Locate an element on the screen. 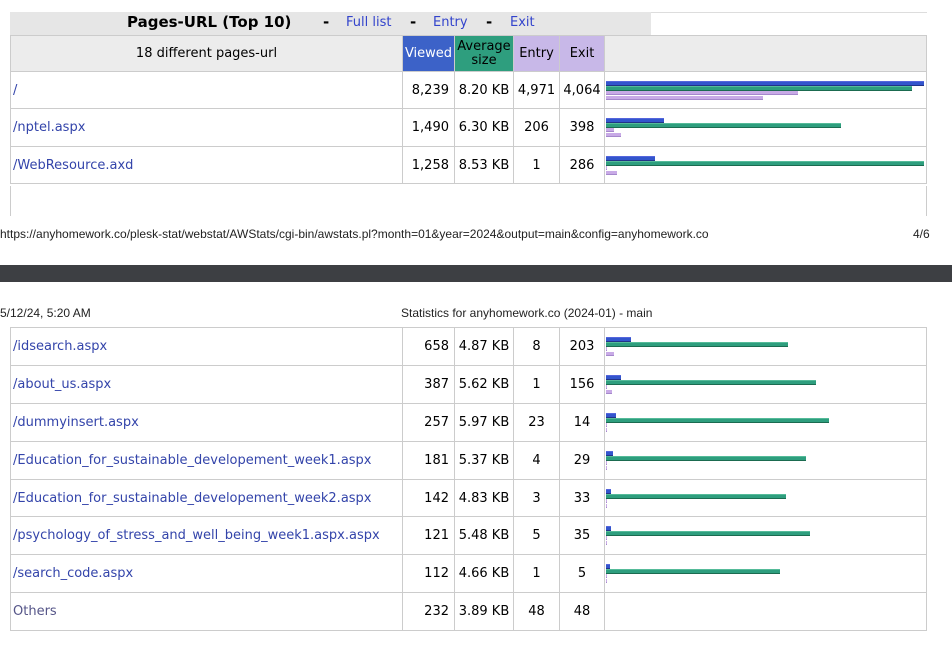 This screenshot has width=952, height=657. viewed-header: Viewed is located at coordinates (428, 53).